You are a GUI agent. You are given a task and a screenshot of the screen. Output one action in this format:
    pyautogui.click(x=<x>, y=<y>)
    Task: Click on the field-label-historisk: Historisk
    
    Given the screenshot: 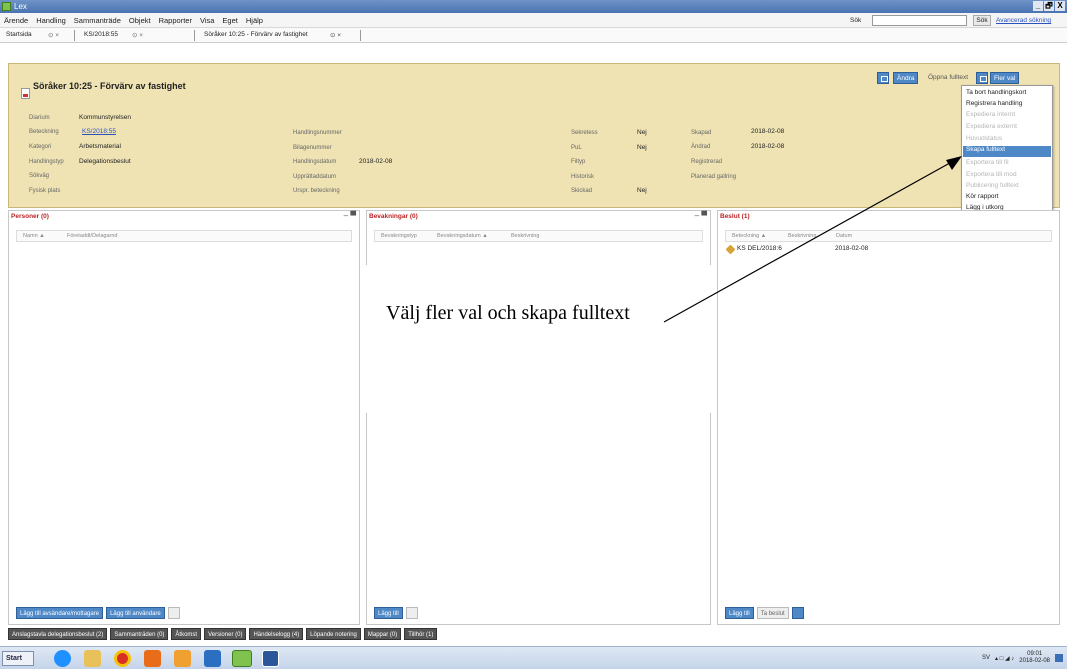 What is the action you would take?
    pyautogui.click(x=583, y=177)
    